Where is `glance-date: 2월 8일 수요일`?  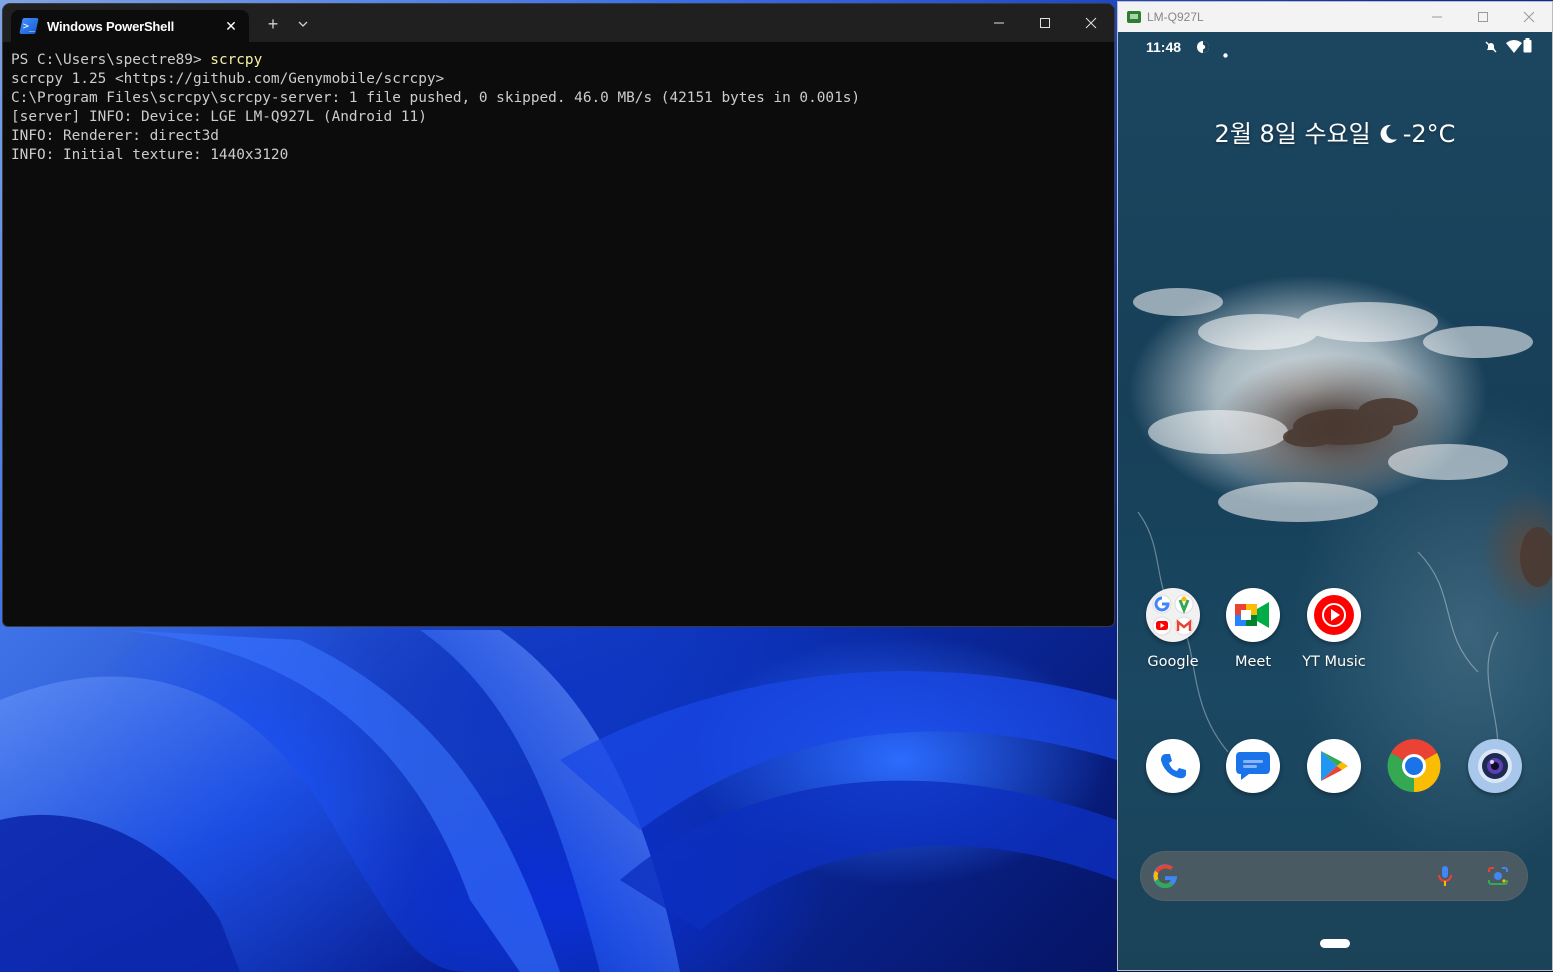 glance-date: 2월 8일 수요일 is located at coordinates (1292, 134).